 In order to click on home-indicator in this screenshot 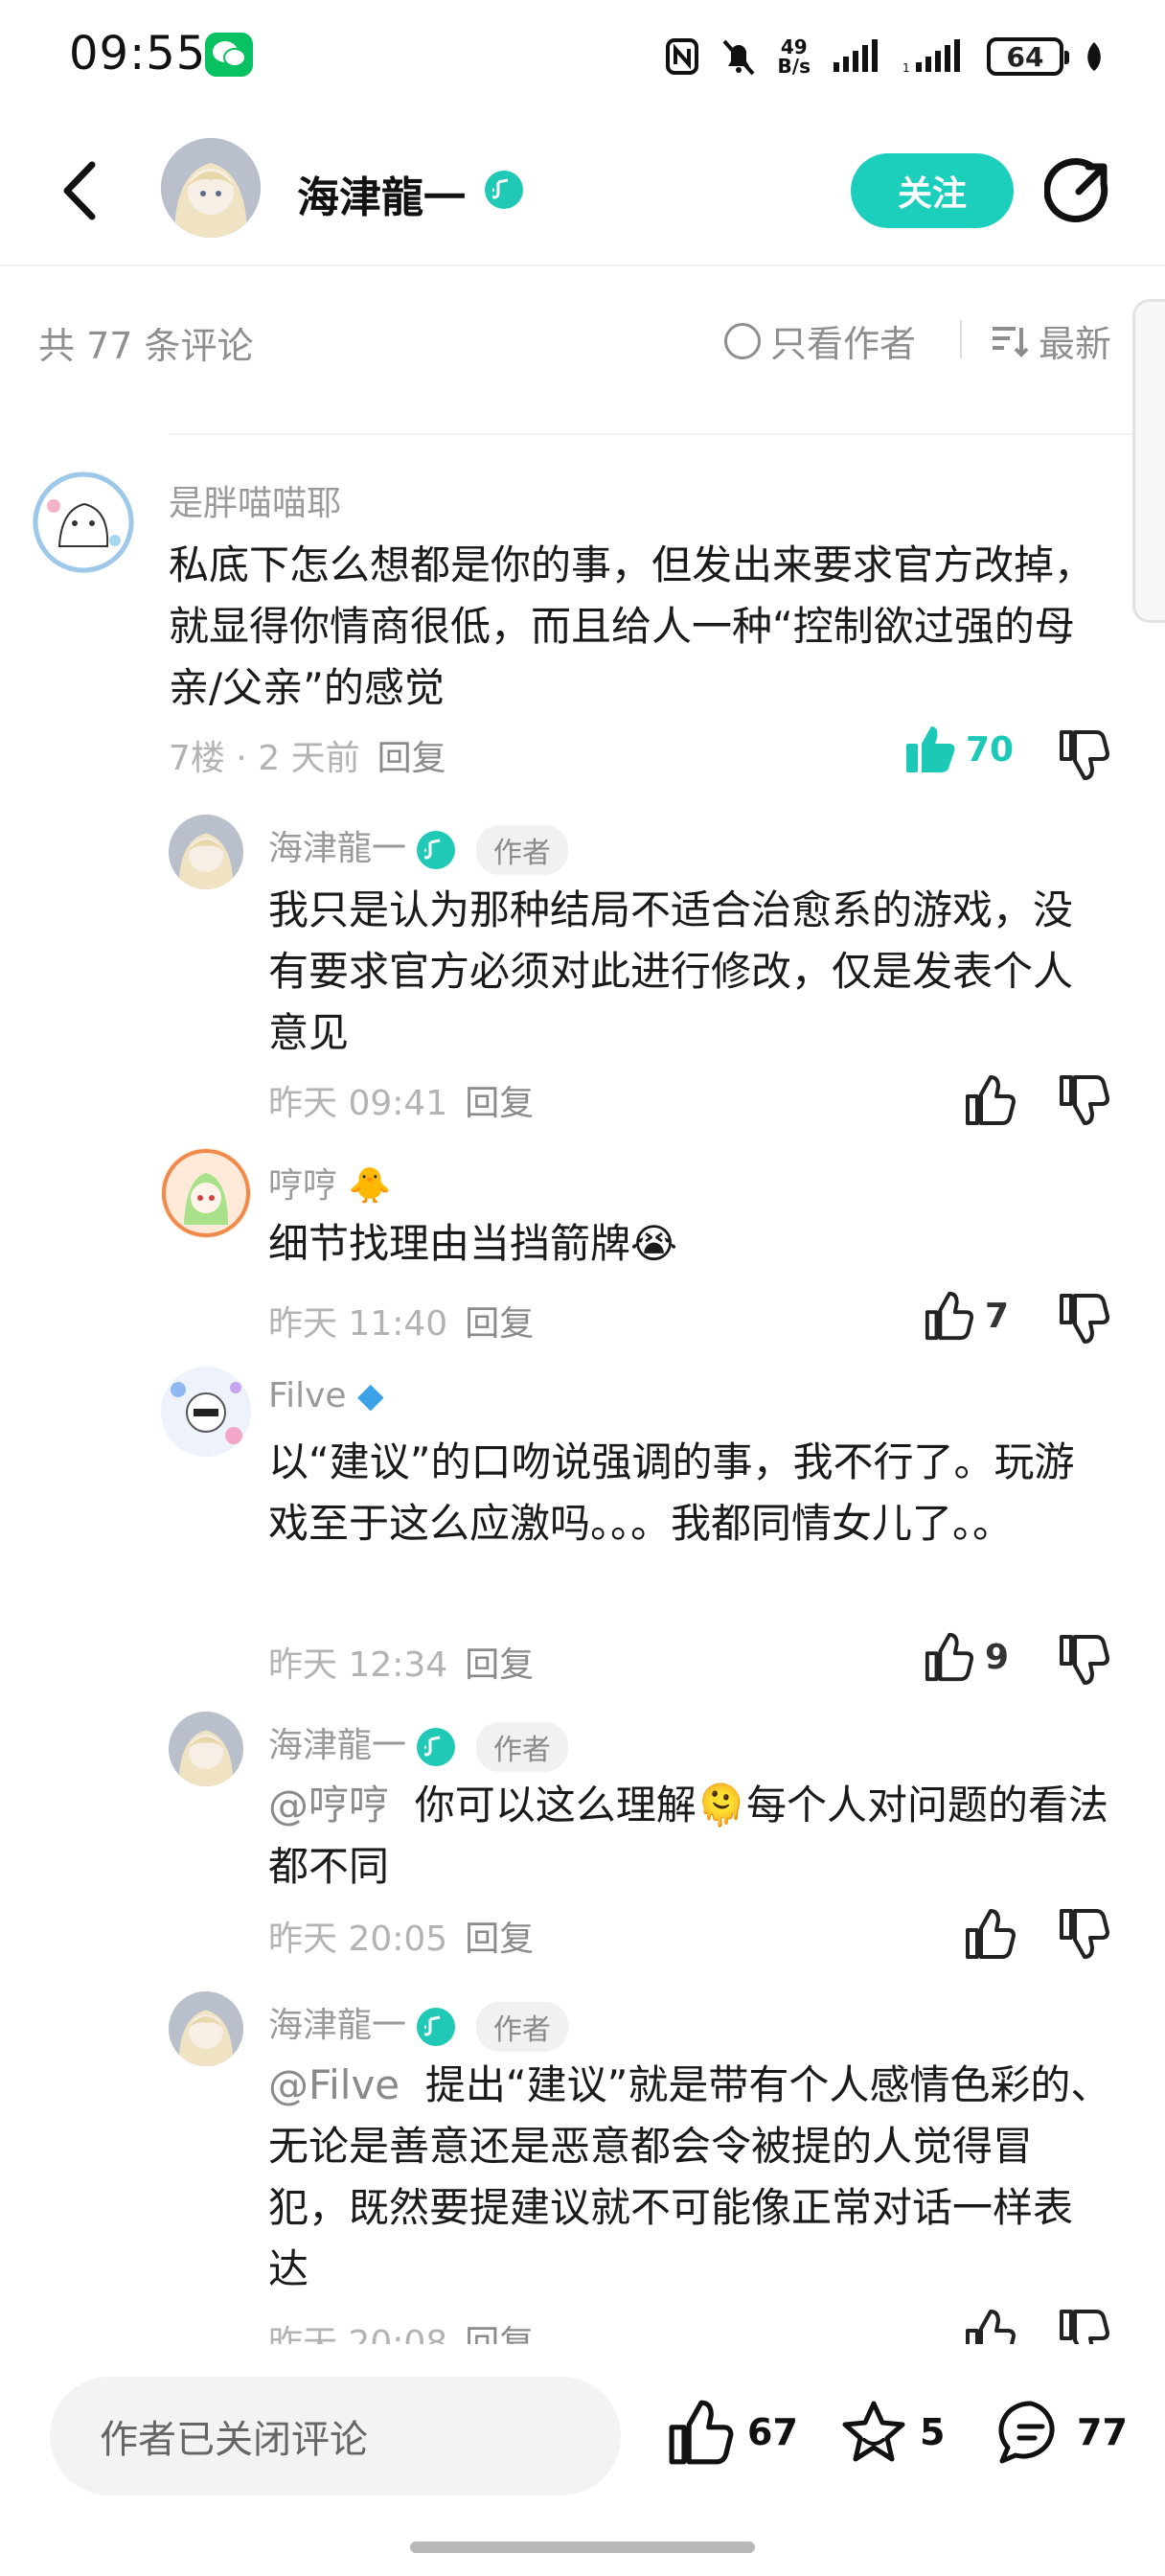, I will do `click(582, 2547)`.